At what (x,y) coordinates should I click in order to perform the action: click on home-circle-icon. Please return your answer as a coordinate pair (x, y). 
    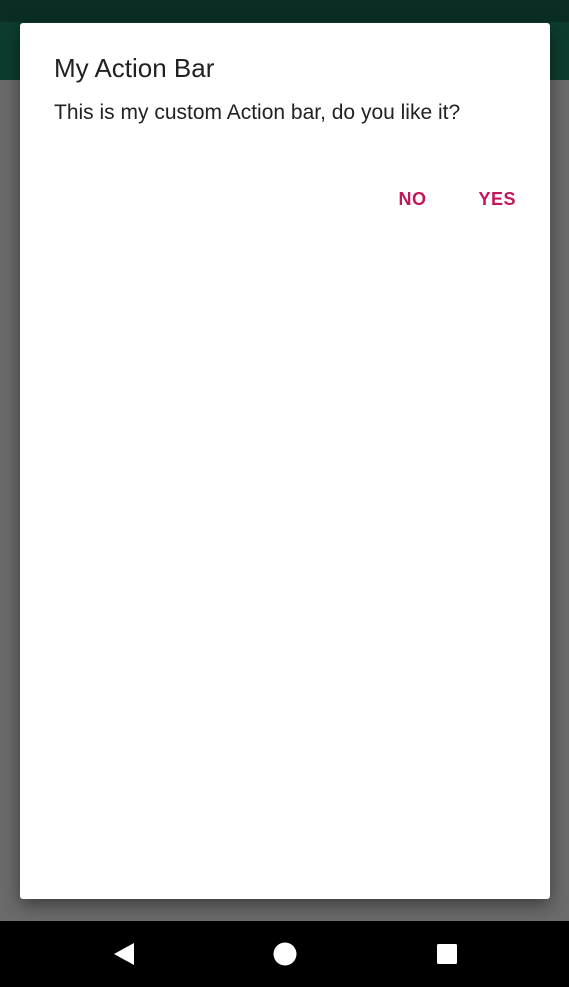
    Looking at the image, I should click on (285, 954).